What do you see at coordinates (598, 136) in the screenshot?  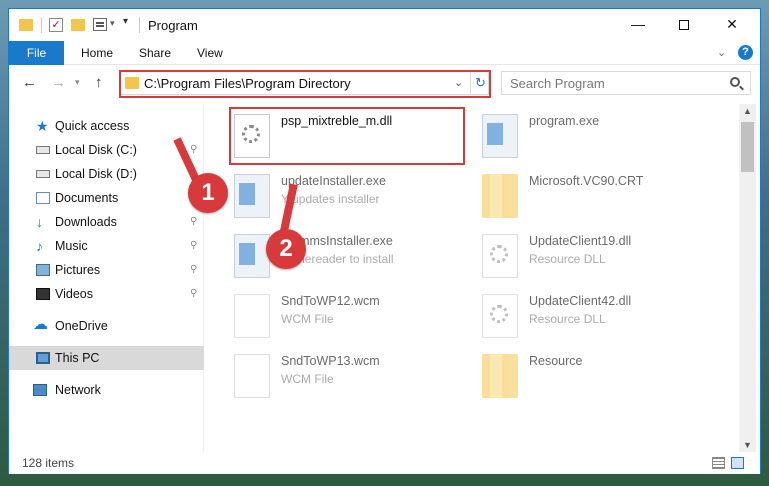 I see `file-item: program.exe` at bounding box center [598, 136].